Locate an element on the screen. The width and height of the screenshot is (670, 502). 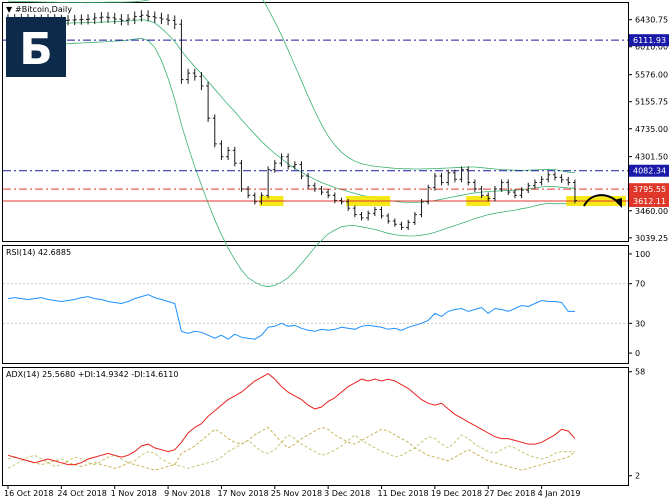
level-price-label: 6111.93 is located at coordinates (649, 40).